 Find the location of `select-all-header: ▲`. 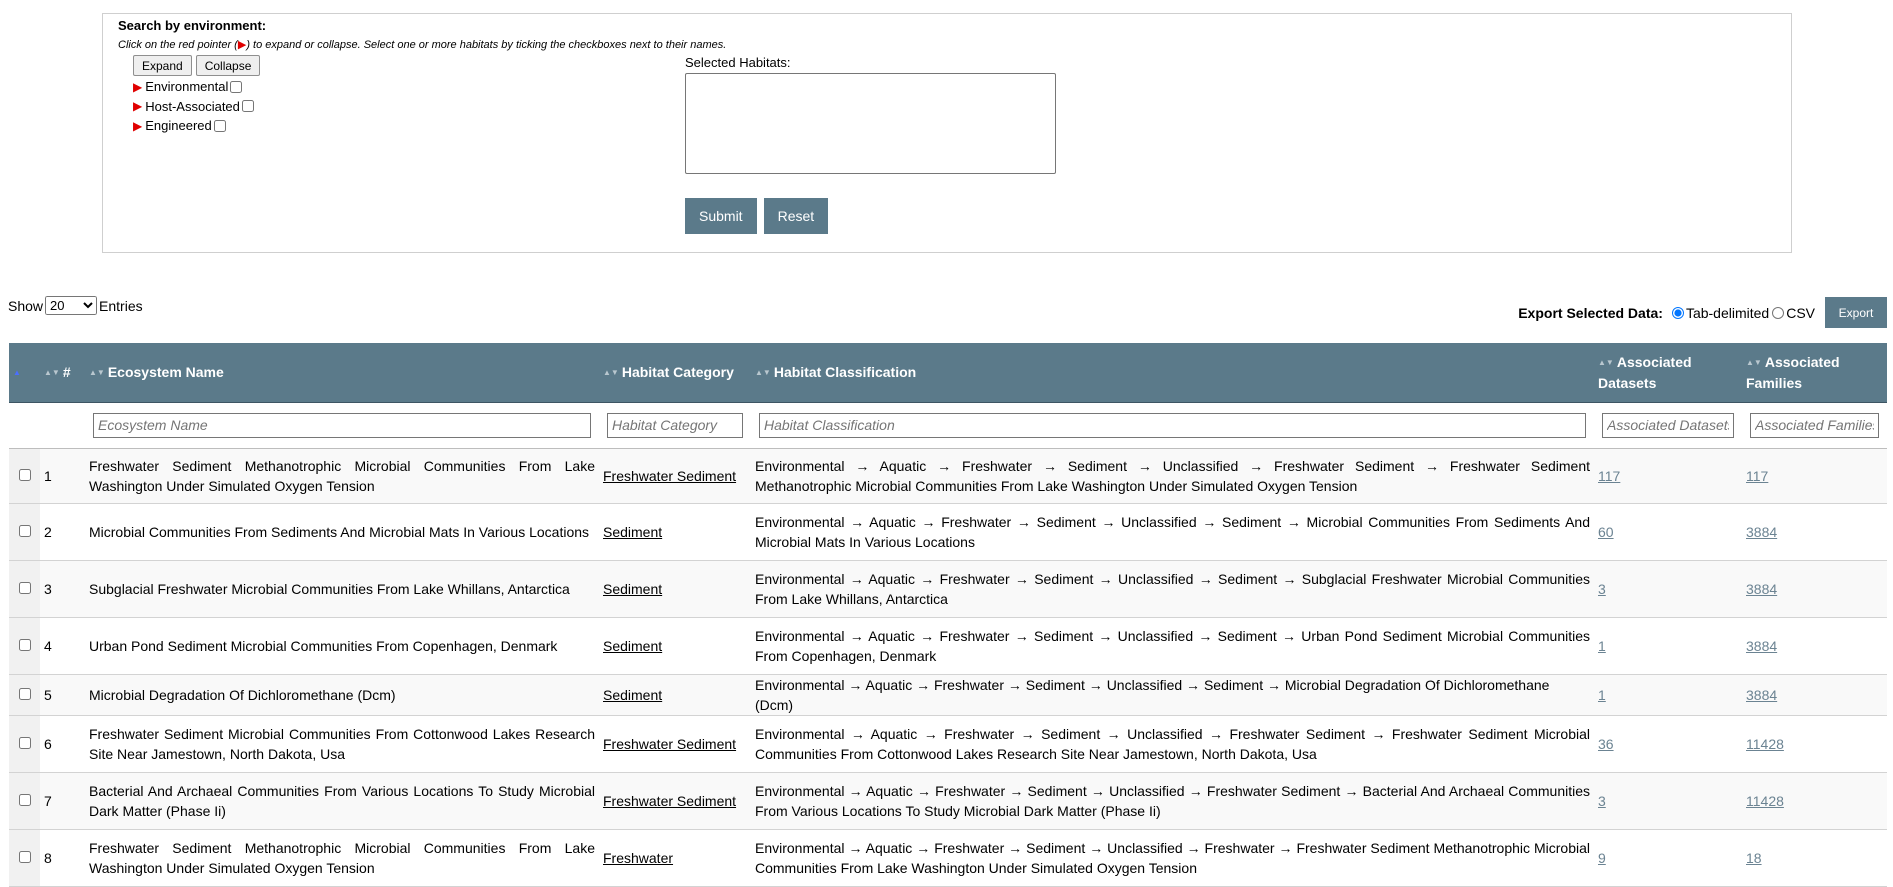

select-all-header: ▲ is located at coordinates (24, 373).